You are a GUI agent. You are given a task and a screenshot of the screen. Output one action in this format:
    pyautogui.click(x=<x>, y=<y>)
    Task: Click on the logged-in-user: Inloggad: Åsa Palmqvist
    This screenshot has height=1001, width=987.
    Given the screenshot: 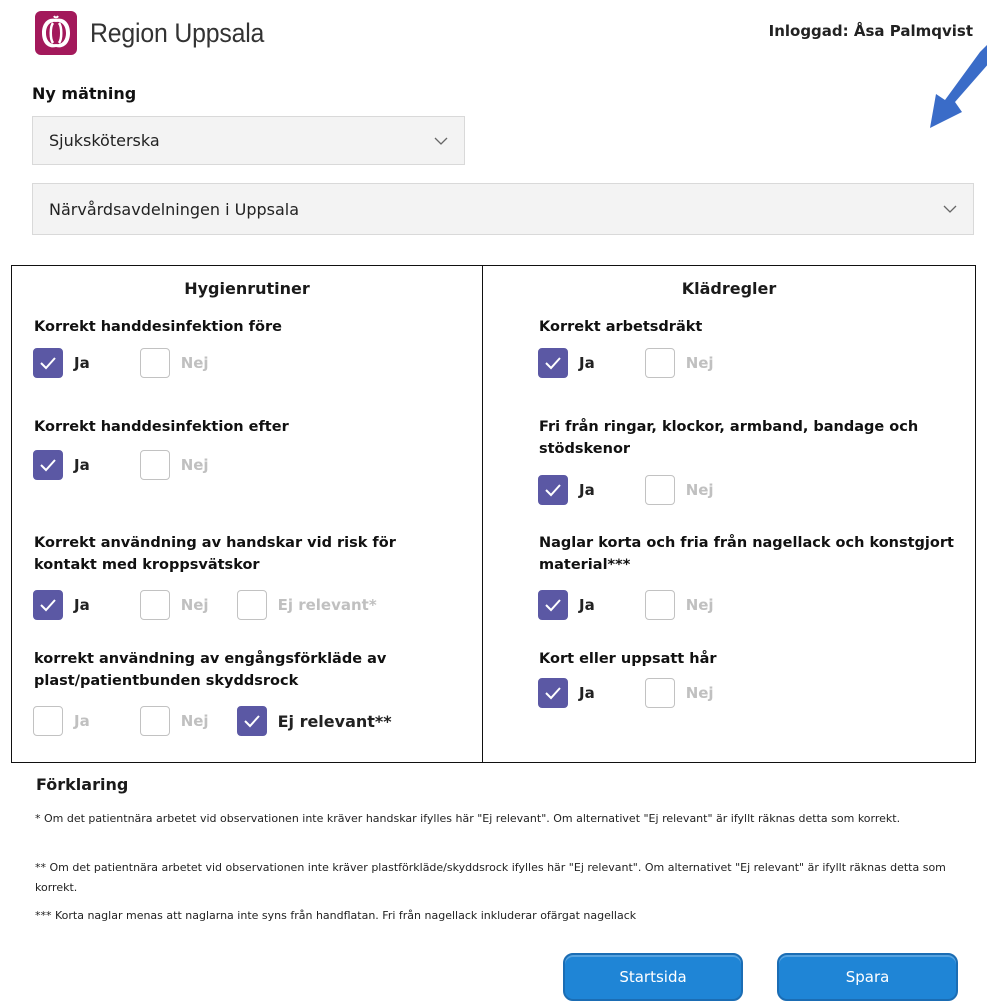 What is the action you would take?
    pyautogui.click(x=870, y=31)
    